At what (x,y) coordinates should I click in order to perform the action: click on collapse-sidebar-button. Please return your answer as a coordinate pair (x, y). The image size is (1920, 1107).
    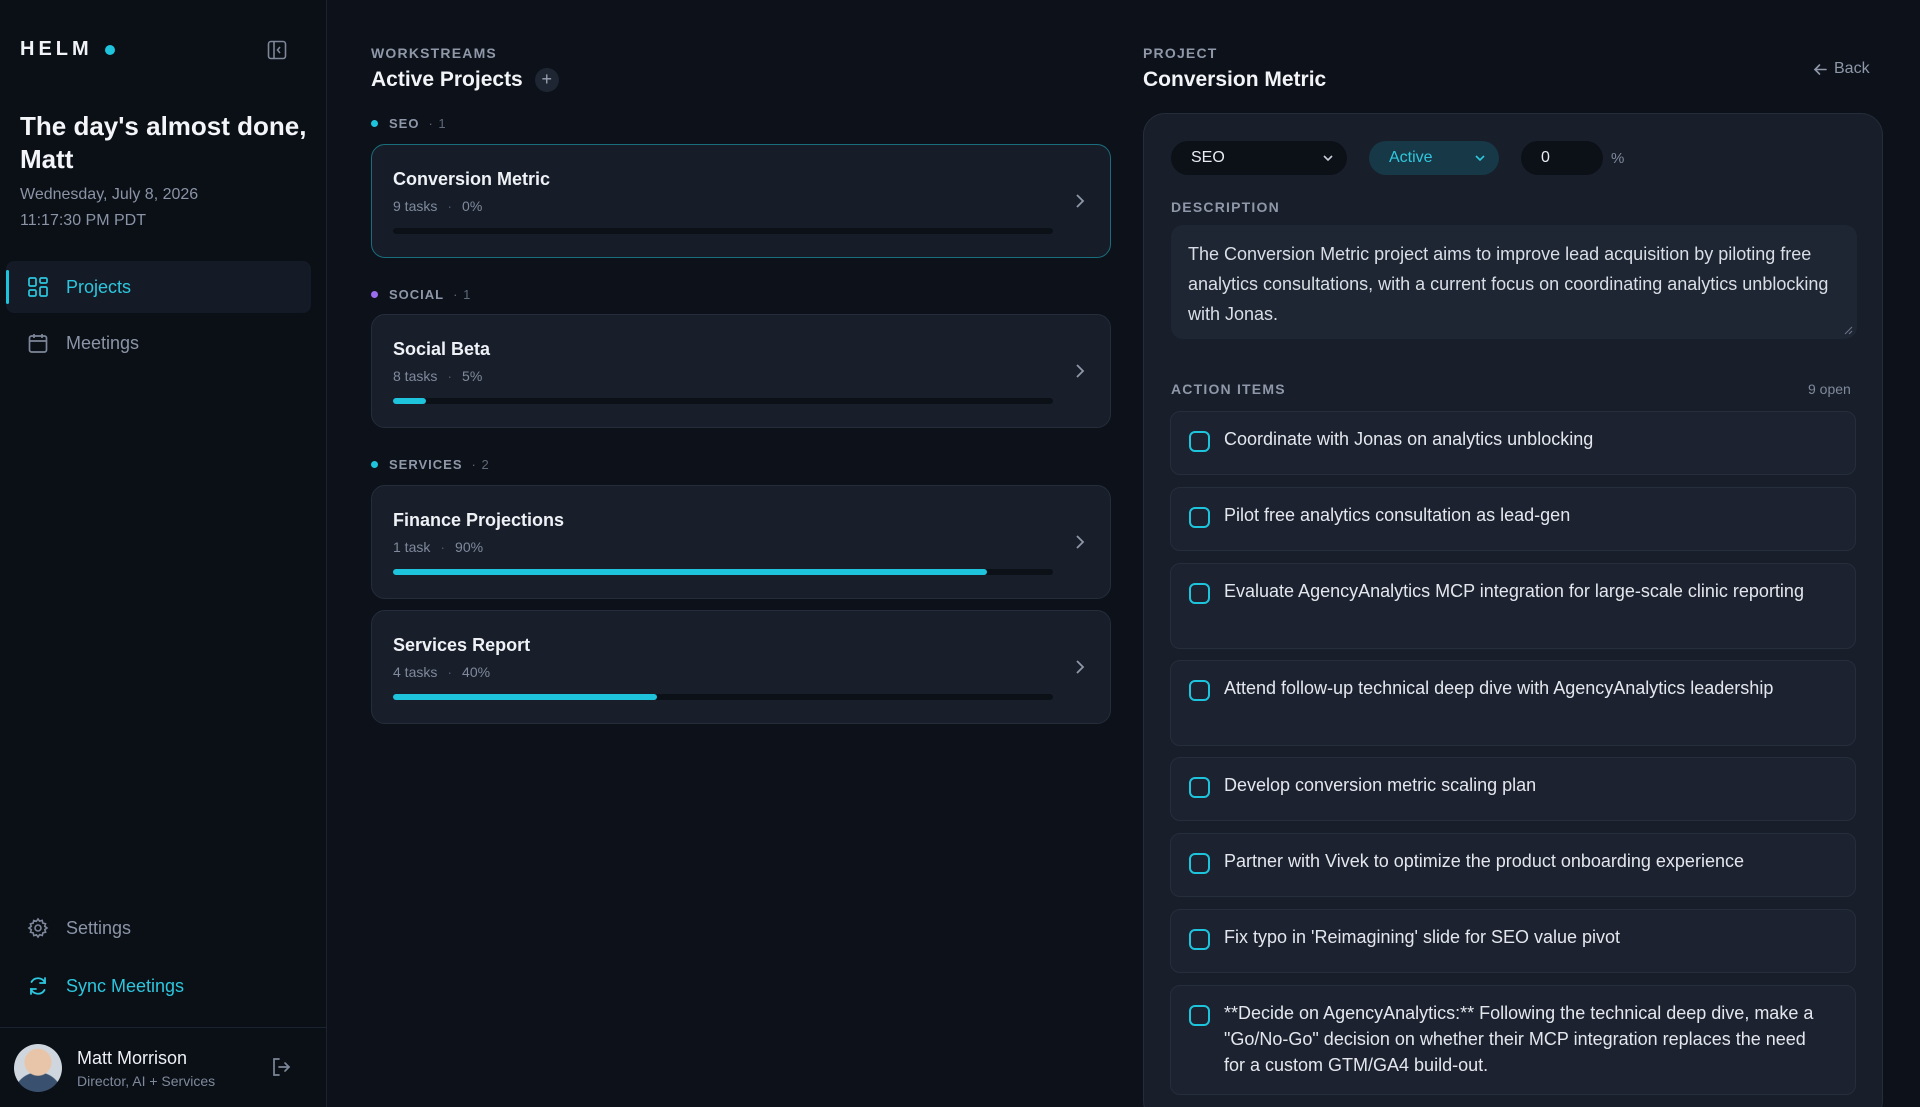
    Looking at the image, I should click on (277, 50).